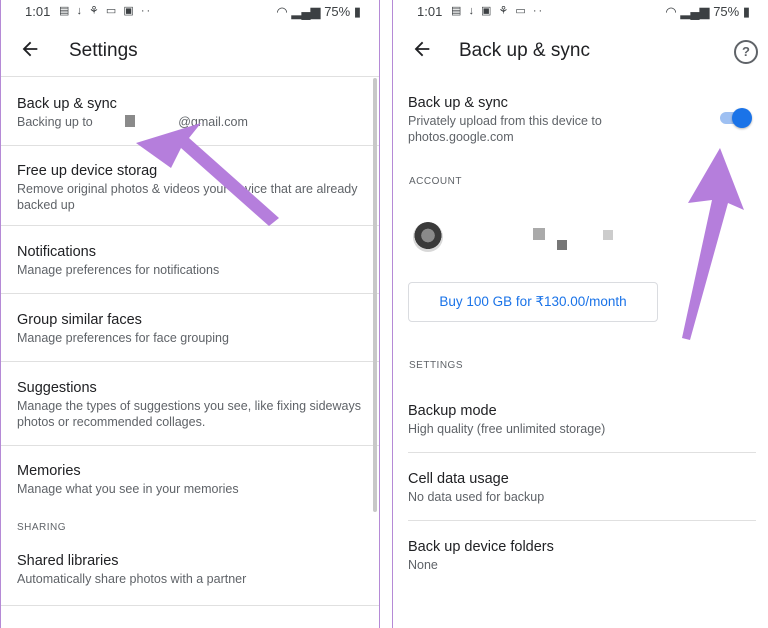 The image size is (768, 628). I want to click on page-title: Back up & sync, so click(524, 50).